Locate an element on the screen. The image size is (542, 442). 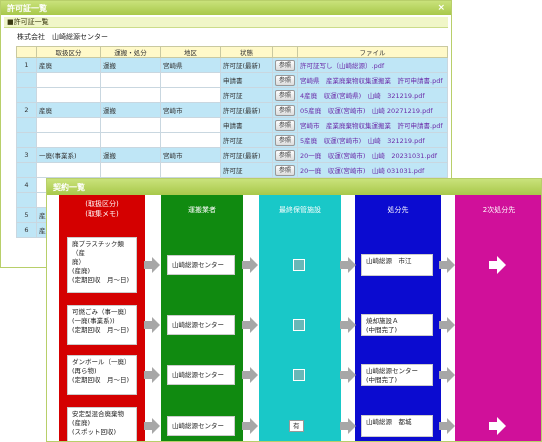
waste-item-box: ダンボール（一廃） (再ら物) (定期回収 月～日) is located at coordinates (102, 375).